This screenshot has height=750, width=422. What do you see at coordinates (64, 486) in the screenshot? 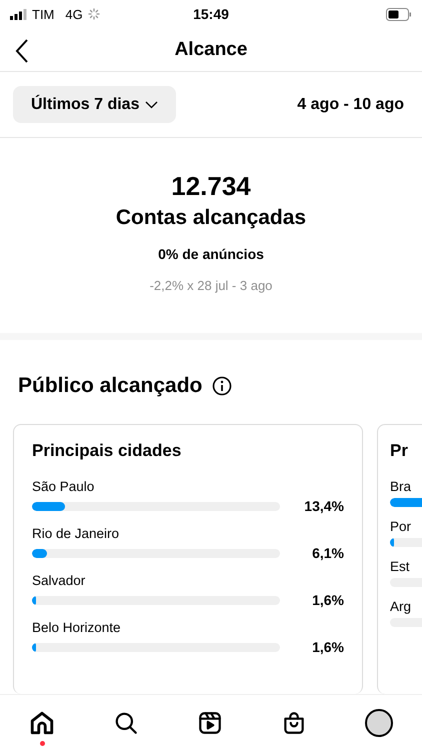
I see `location-name: São Paulo` at bounding box center [64, 486].